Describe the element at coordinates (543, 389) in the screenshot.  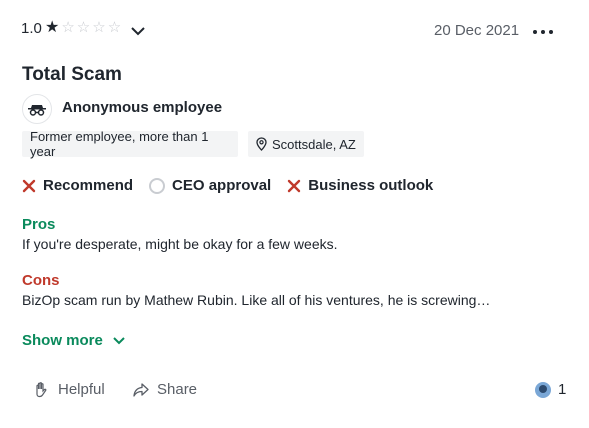
I see `avatar` at that location.